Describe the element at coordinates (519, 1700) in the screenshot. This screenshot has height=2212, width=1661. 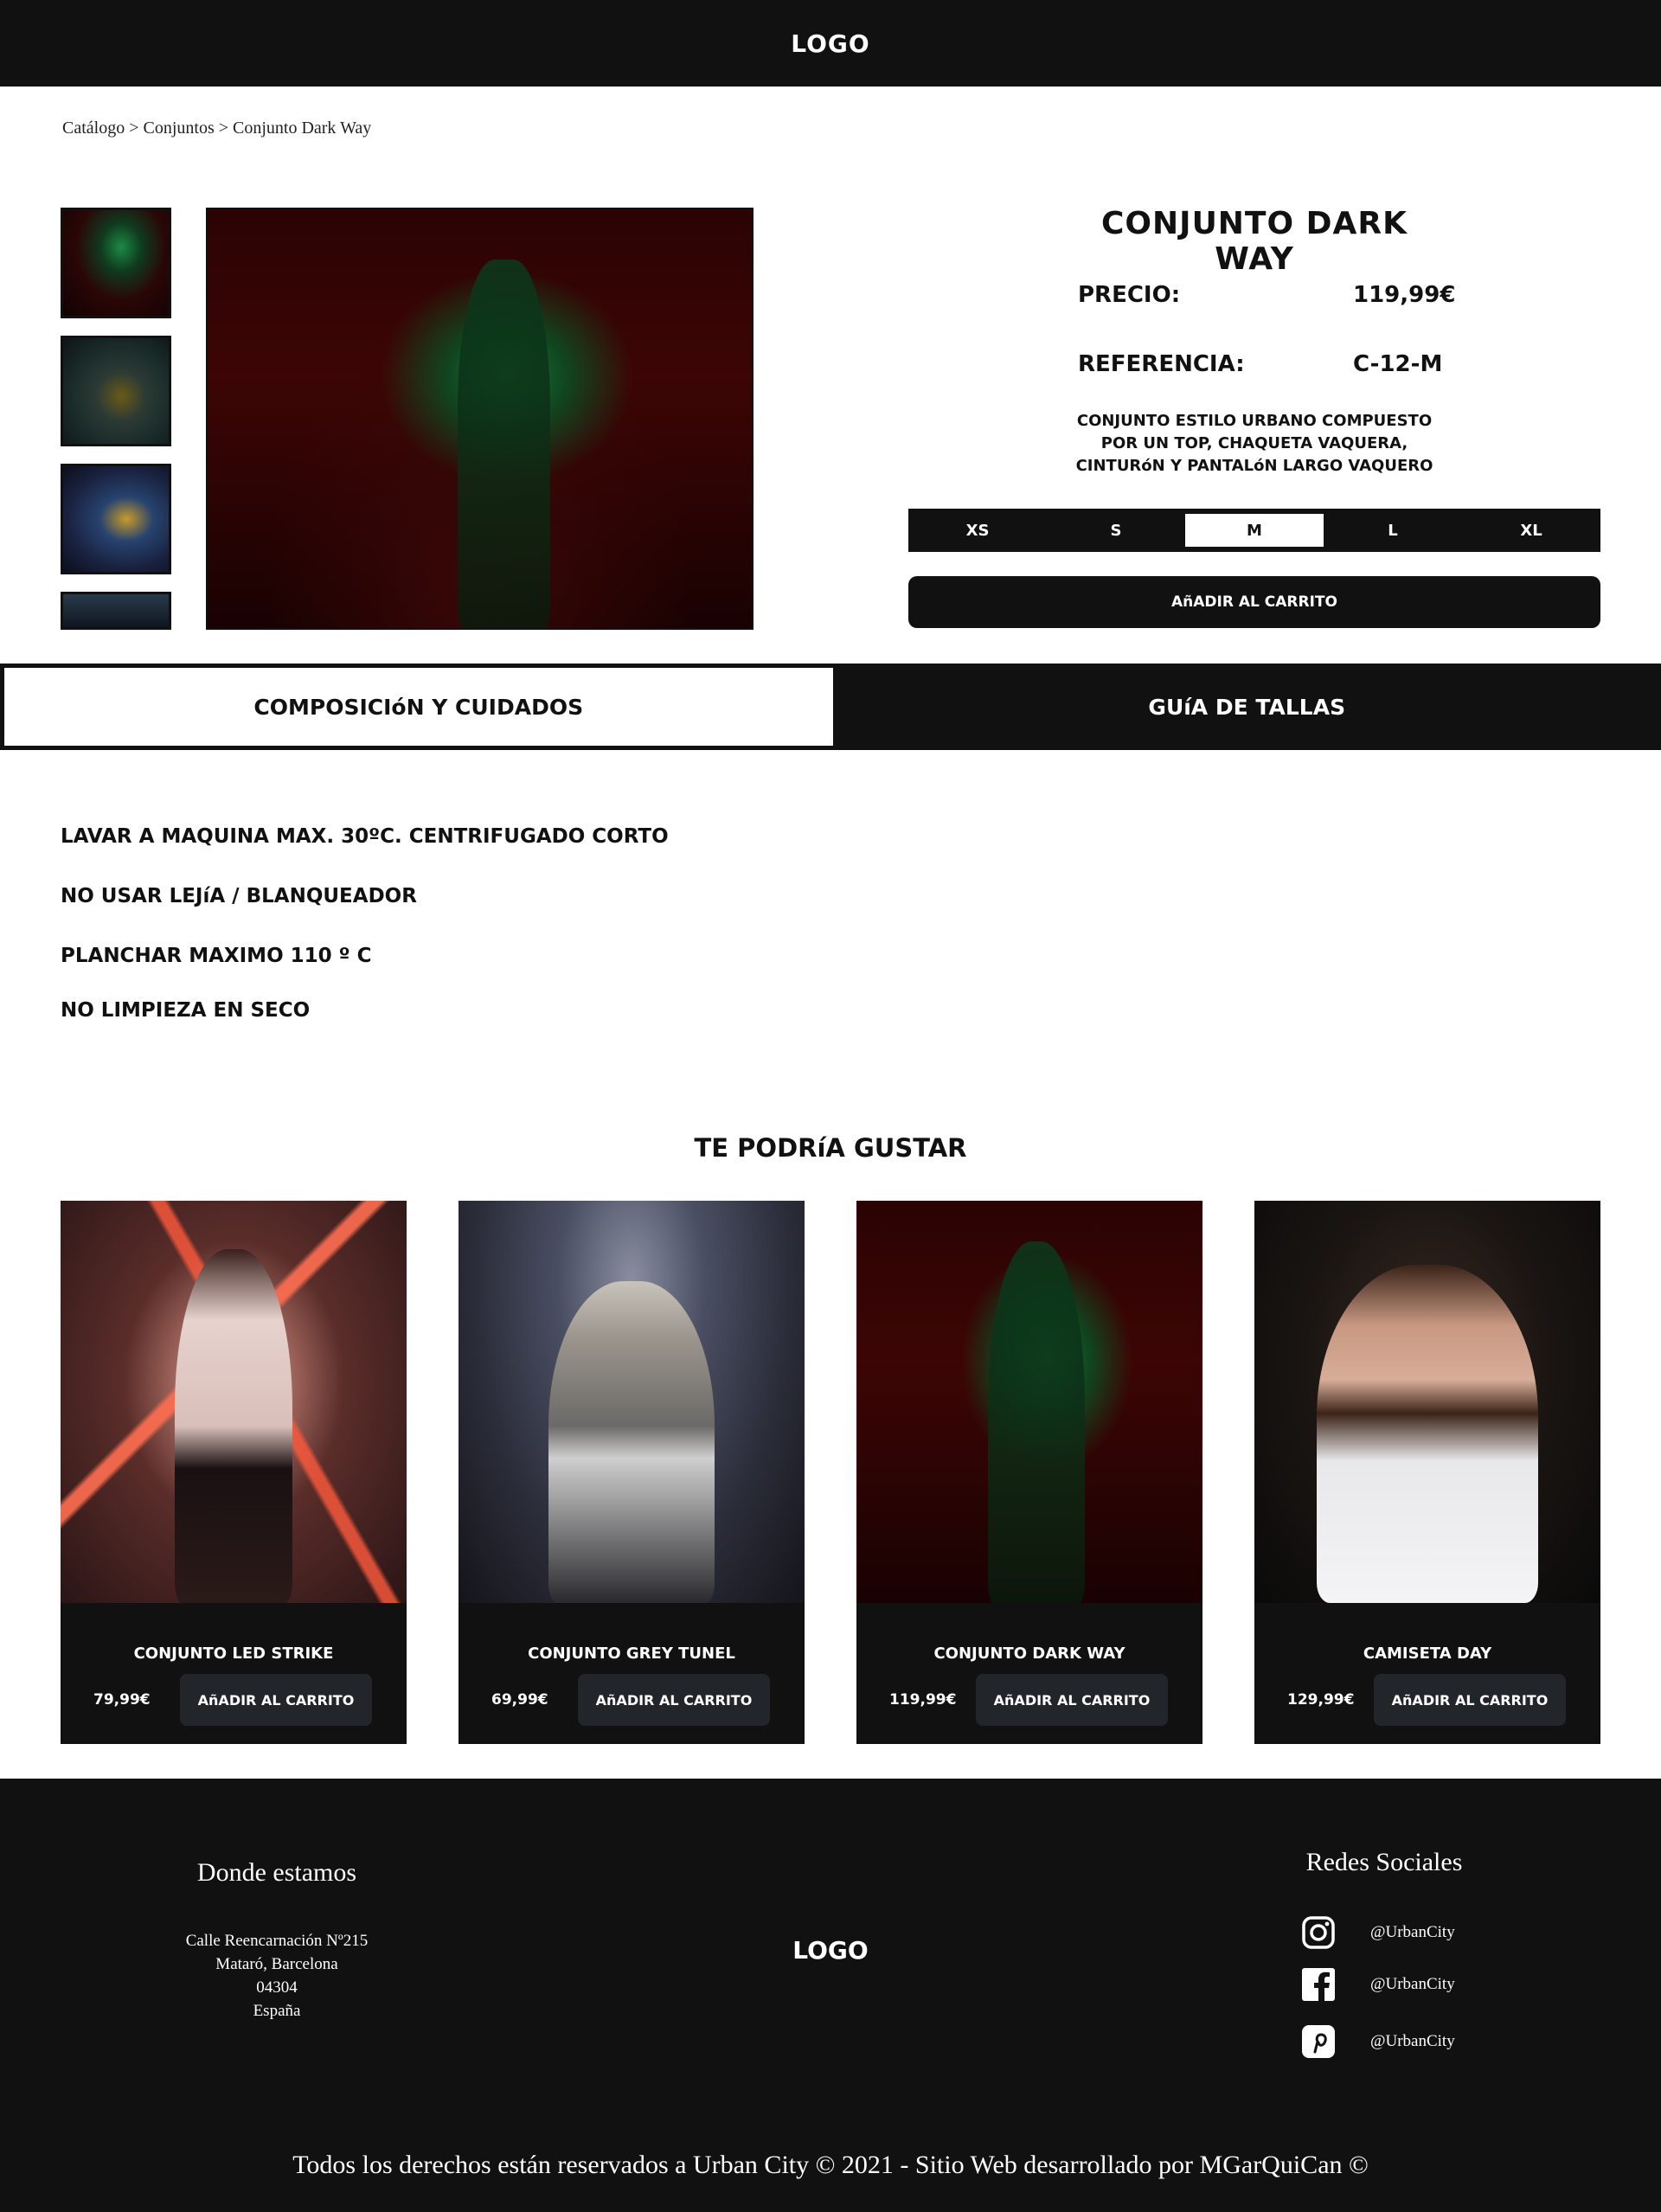
I see `product-card-price: 69,99€` at that location.